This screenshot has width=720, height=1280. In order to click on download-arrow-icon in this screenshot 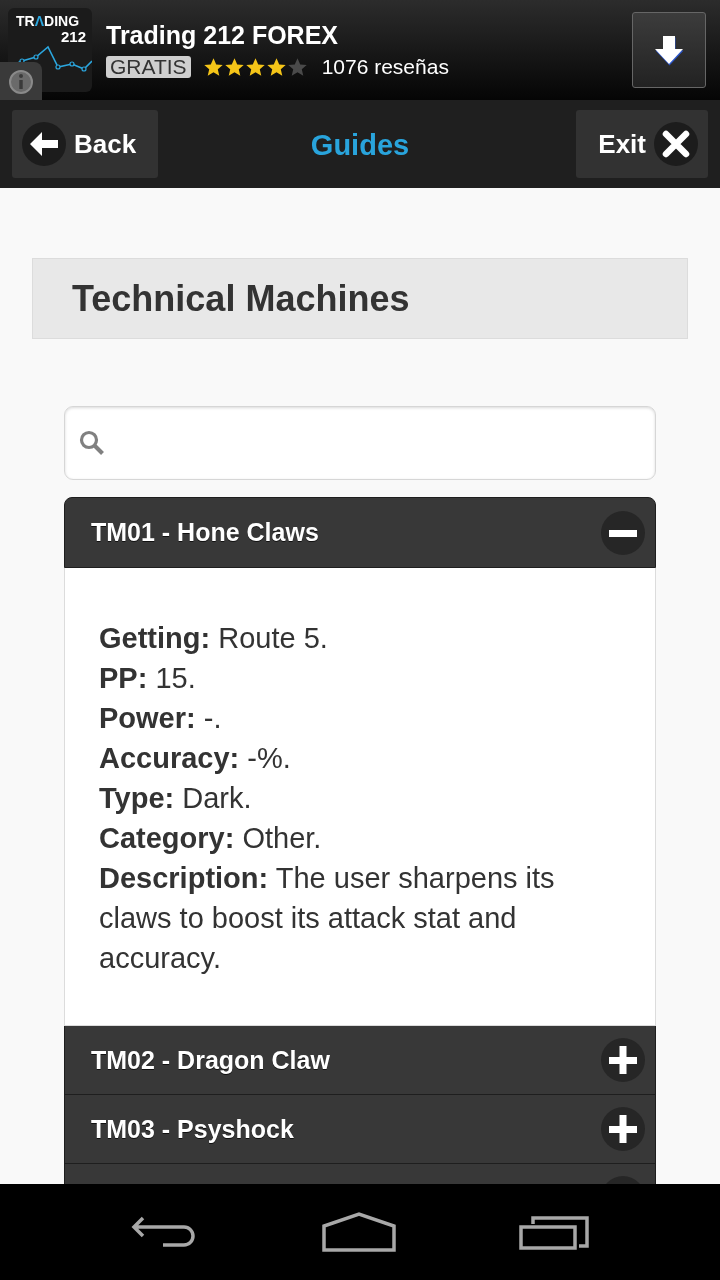, I will do `click(669, 50)`.